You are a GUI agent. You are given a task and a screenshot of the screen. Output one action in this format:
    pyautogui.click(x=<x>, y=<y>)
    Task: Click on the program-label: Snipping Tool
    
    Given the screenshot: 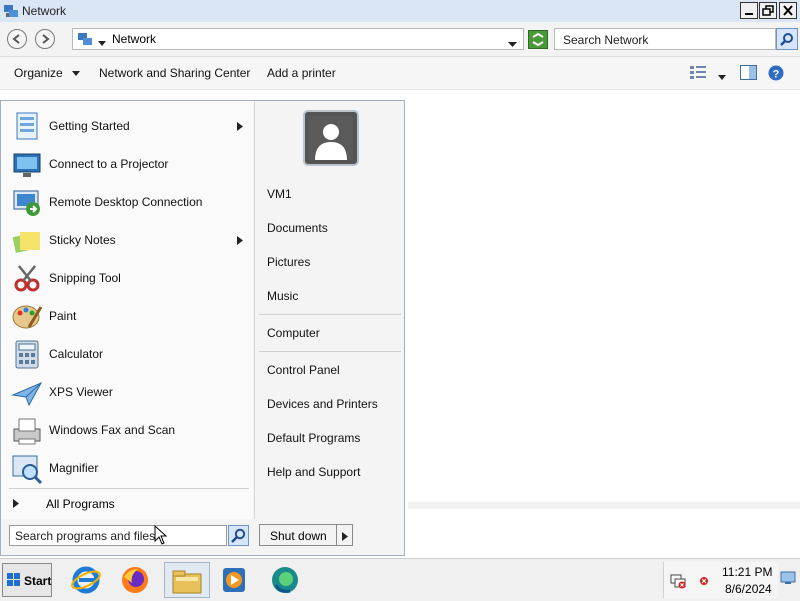 What is the action you would take?
    pyautogui.click(x=85, y=278)
    